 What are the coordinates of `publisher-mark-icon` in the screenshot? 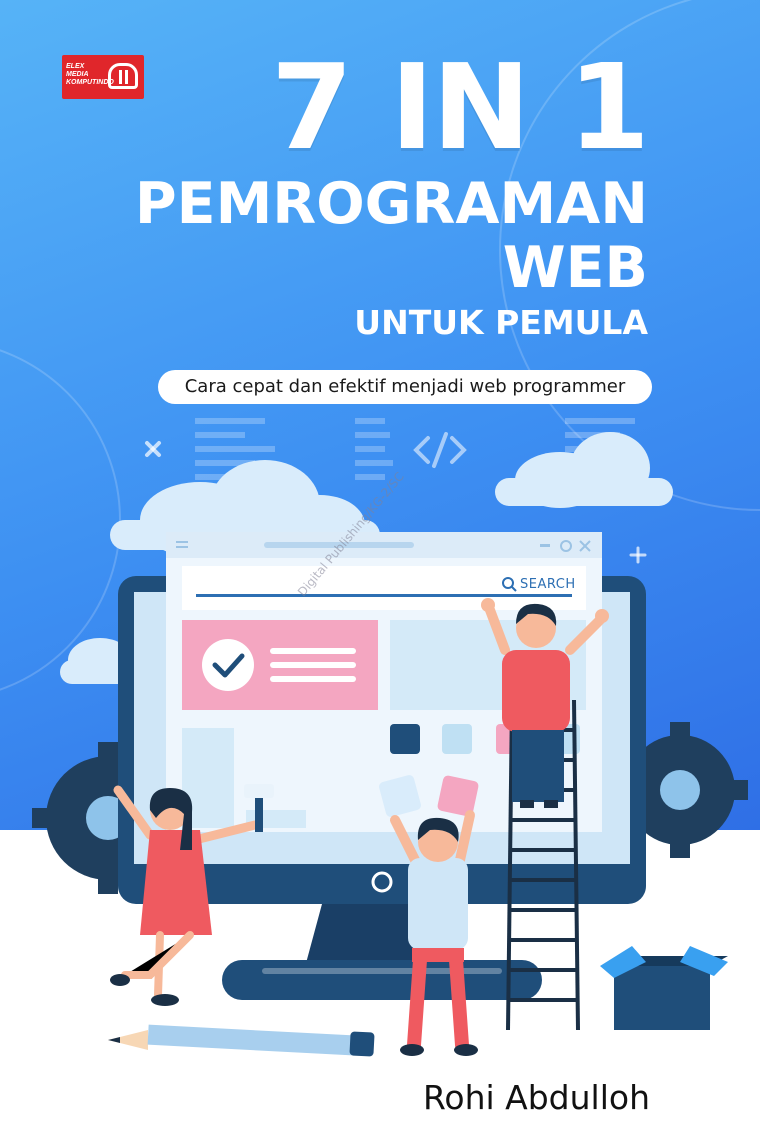 It's located at (123, 76).